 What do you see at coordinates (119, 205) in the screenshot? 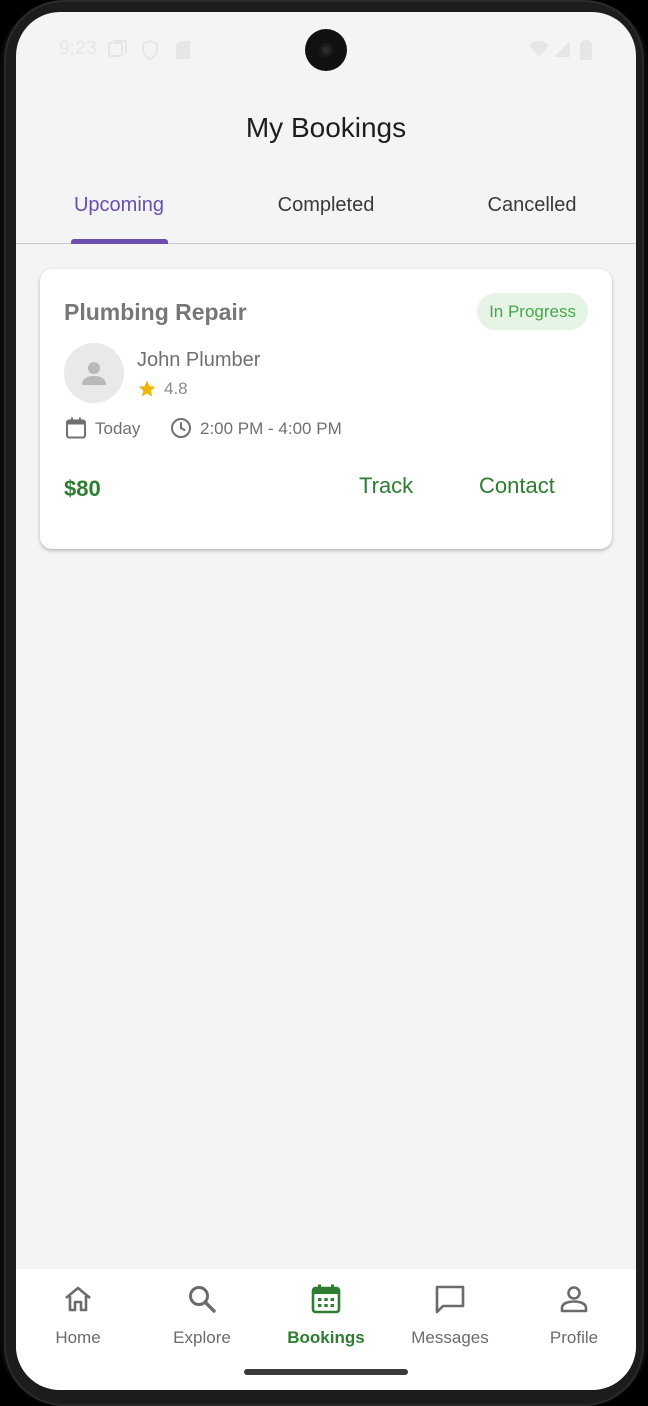
I see `tab-upcoming: Upcoming` at bounding box center [119, 205].